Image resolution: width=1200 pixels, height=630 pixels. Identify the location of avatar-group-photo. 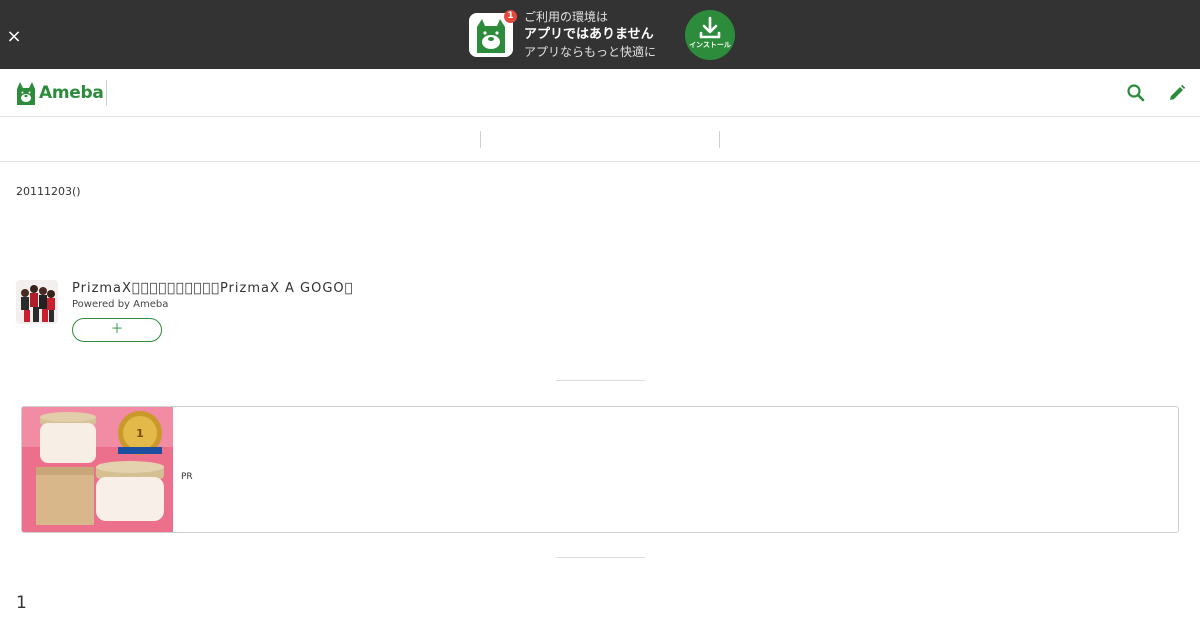
(37, 302).